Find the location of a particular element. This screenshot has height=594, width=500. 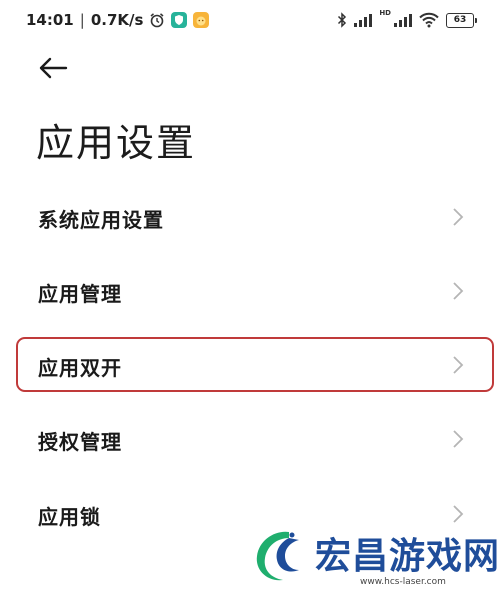

battery-icon: 63 is located at coordinates (461, 20).